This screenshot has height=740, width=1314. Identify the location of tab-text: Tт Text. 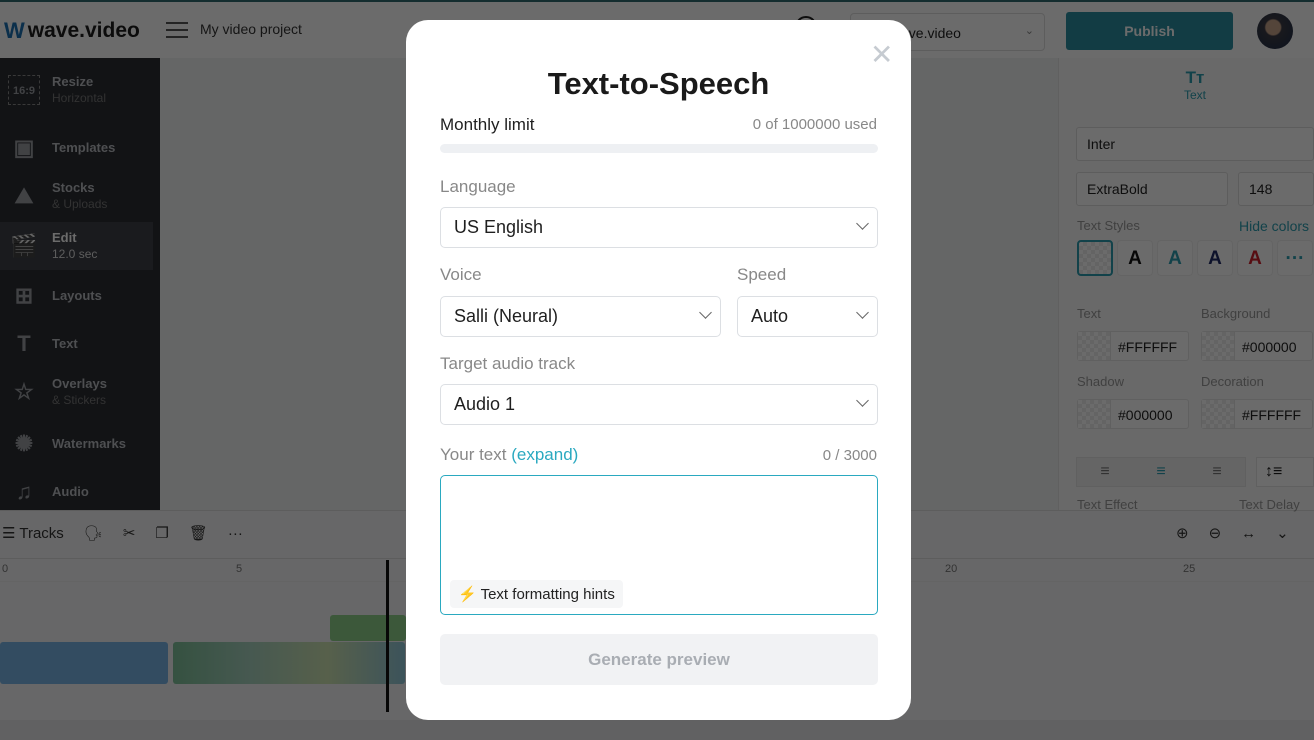
(1195, 85).